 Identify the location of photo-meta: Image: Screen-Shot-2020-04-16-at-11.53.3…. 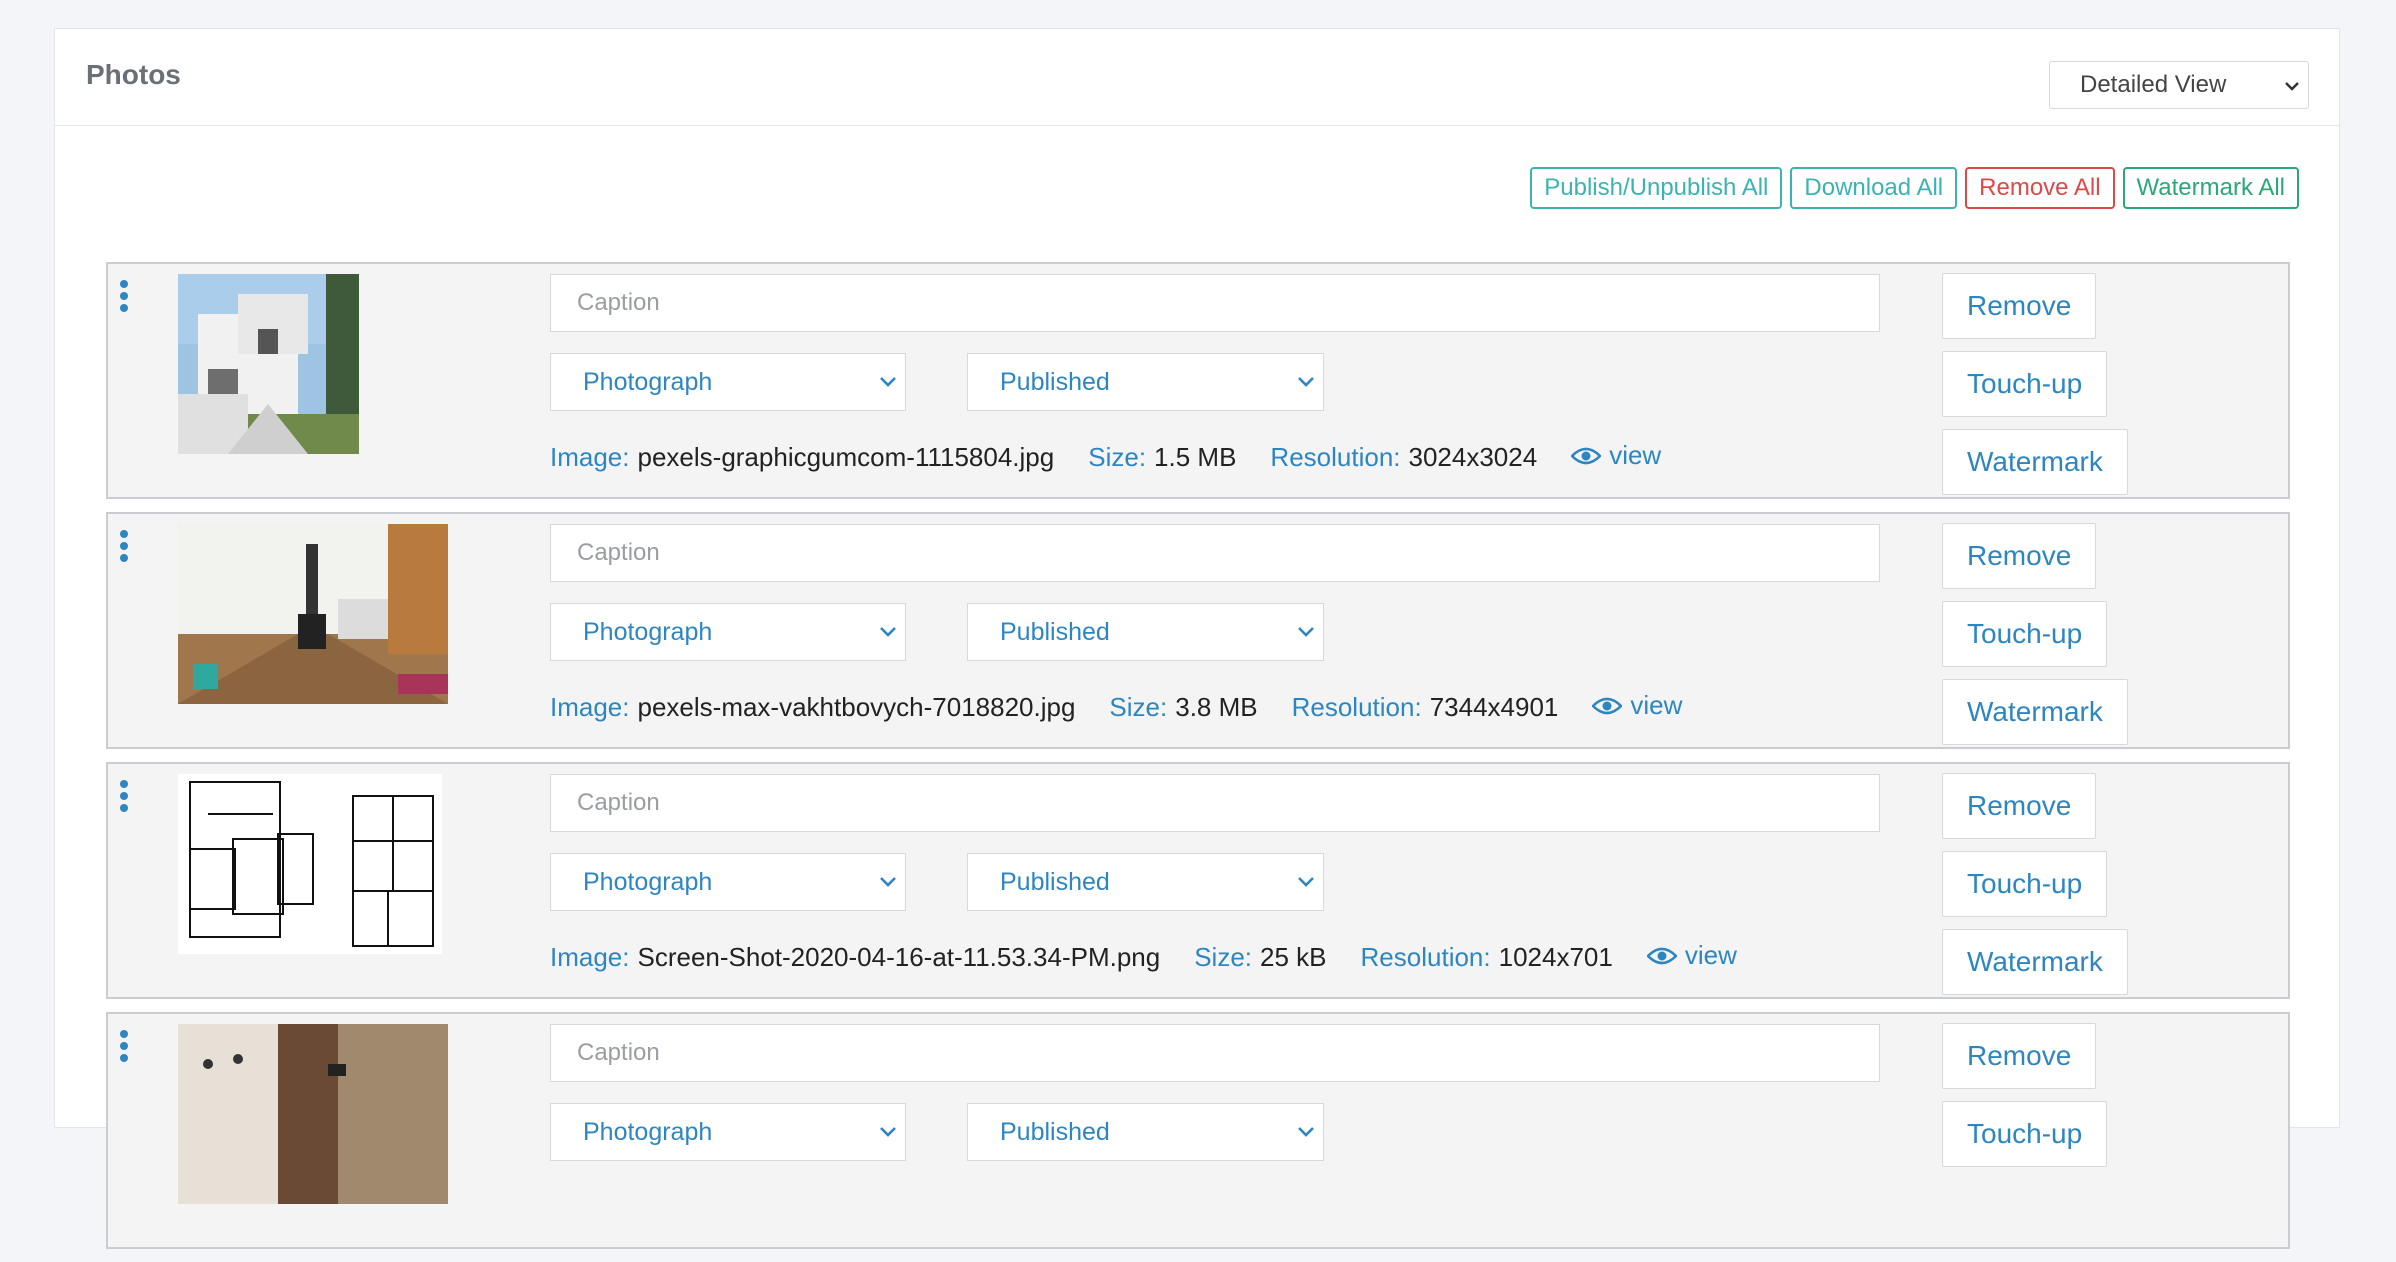
(1143, 956).